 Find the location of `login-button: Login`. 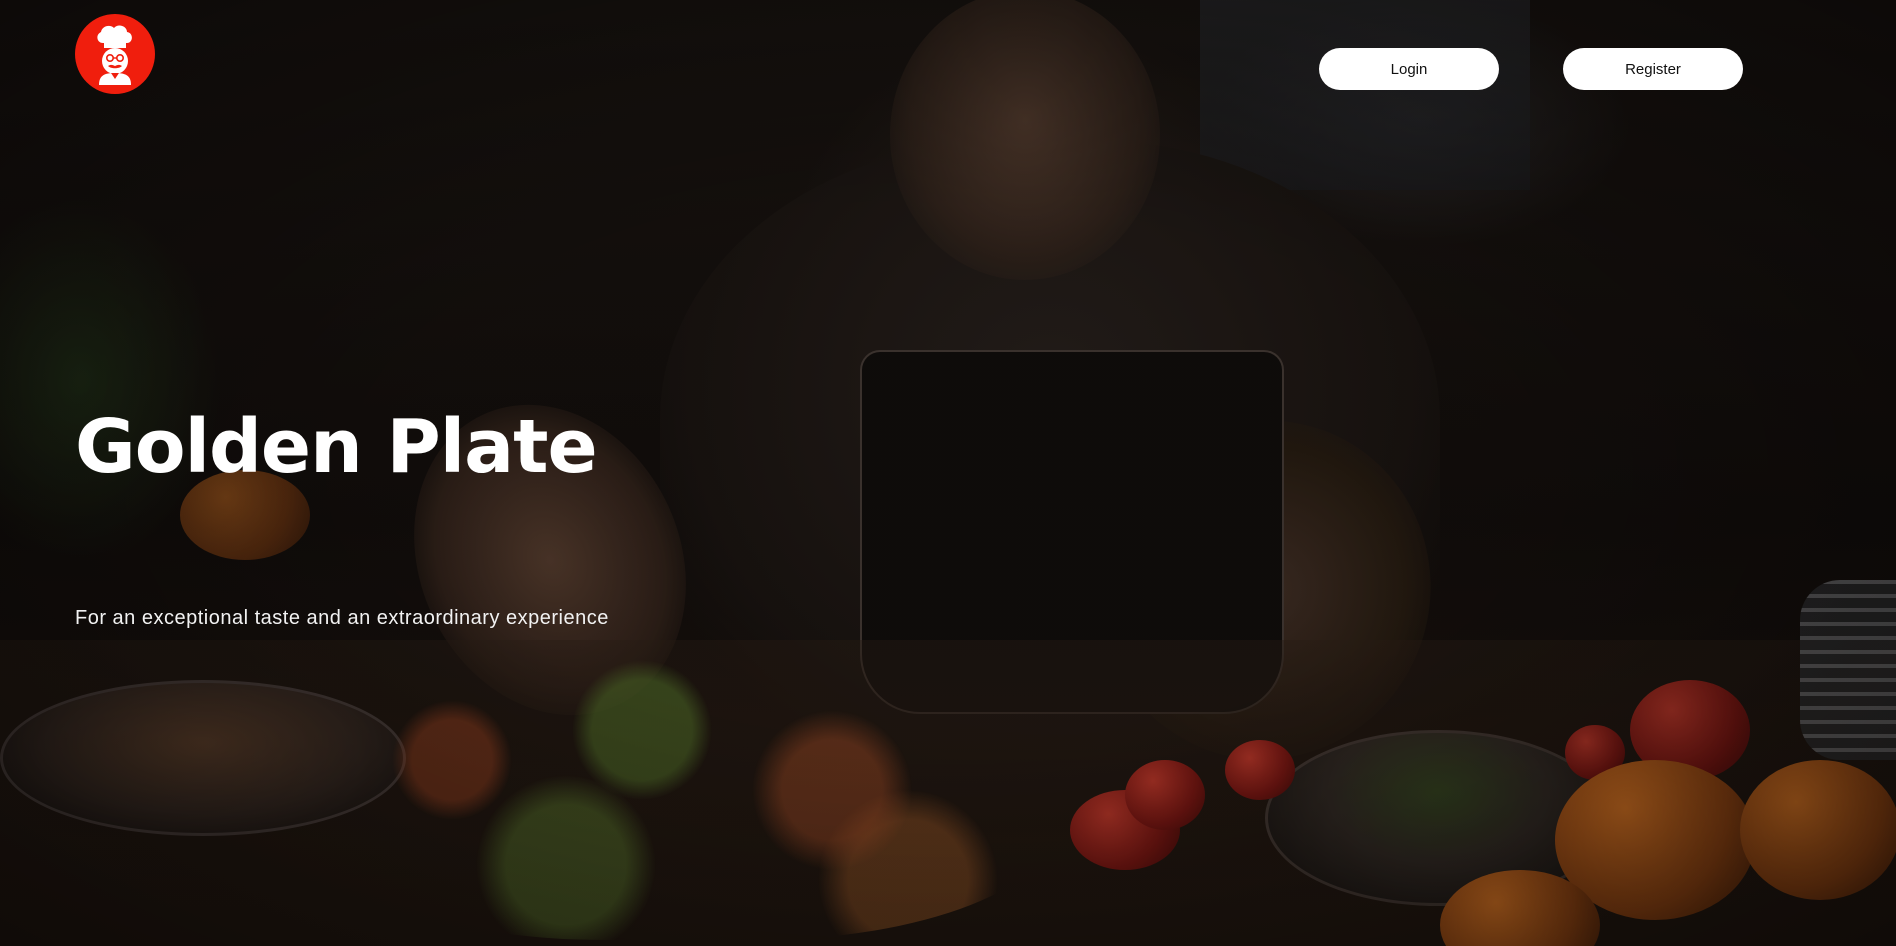

login-button: Login is located at coordinates (1409, 69).